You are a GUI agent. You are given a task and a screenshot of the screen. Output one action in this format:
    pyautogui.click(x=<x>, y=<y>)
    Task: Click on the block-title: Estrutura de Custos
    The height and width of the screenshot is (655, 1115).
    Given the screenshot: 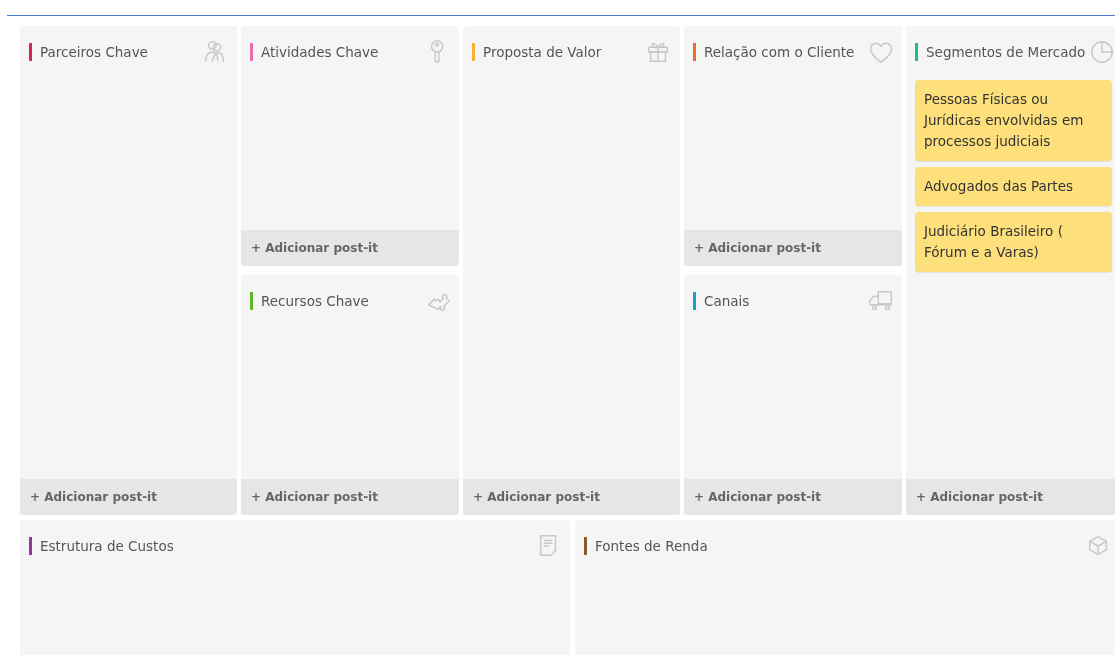 What is the action you would take?
    pyautogui.click(x=101, y=546)
    